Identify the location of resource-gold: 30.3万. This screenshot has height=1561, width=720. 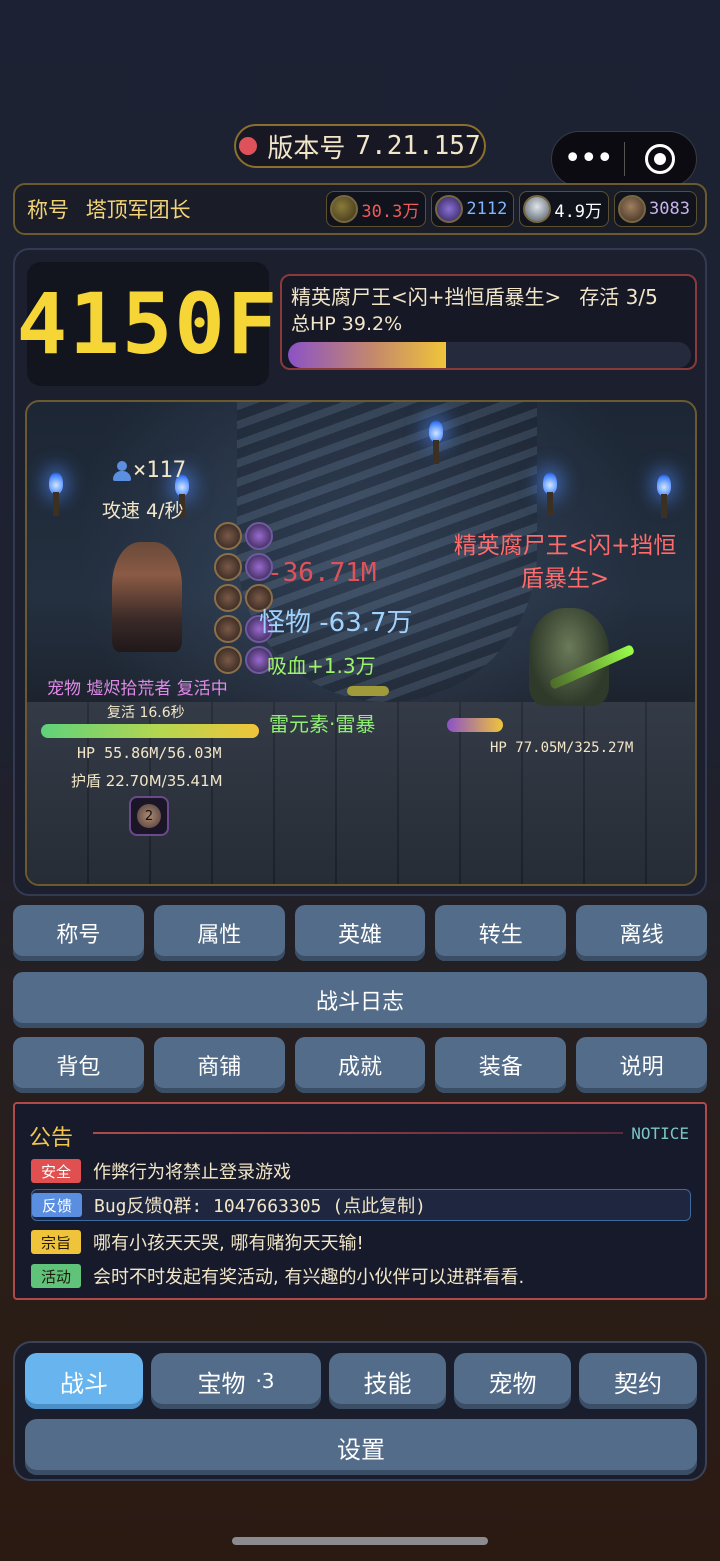
(376, 209).